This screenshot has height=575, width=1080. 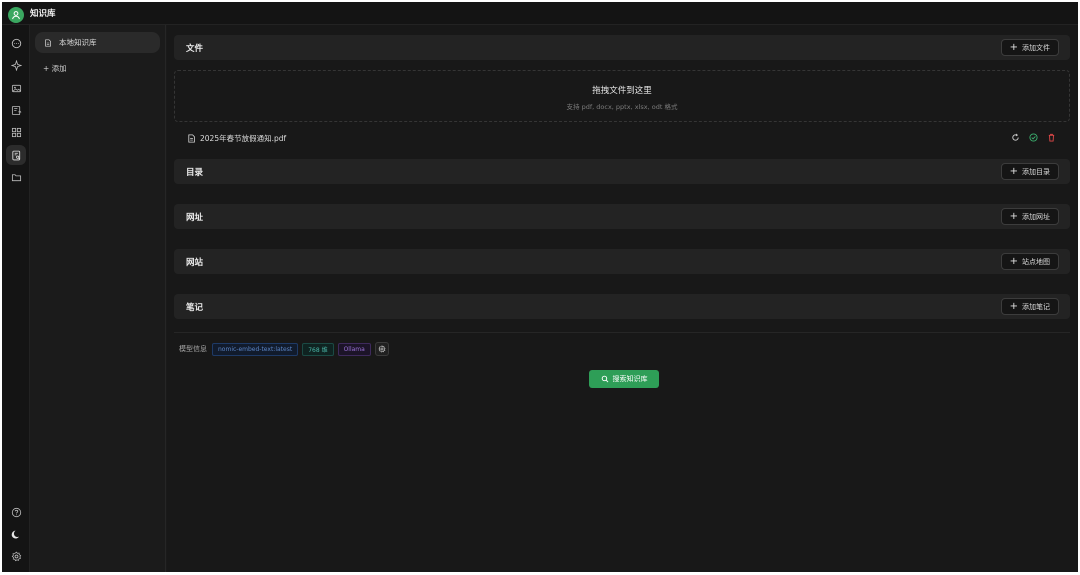 What do you see at coordinates (1051, 137) in the screenshot?
I see `delete-icon` at bounding box center [1051, 137].